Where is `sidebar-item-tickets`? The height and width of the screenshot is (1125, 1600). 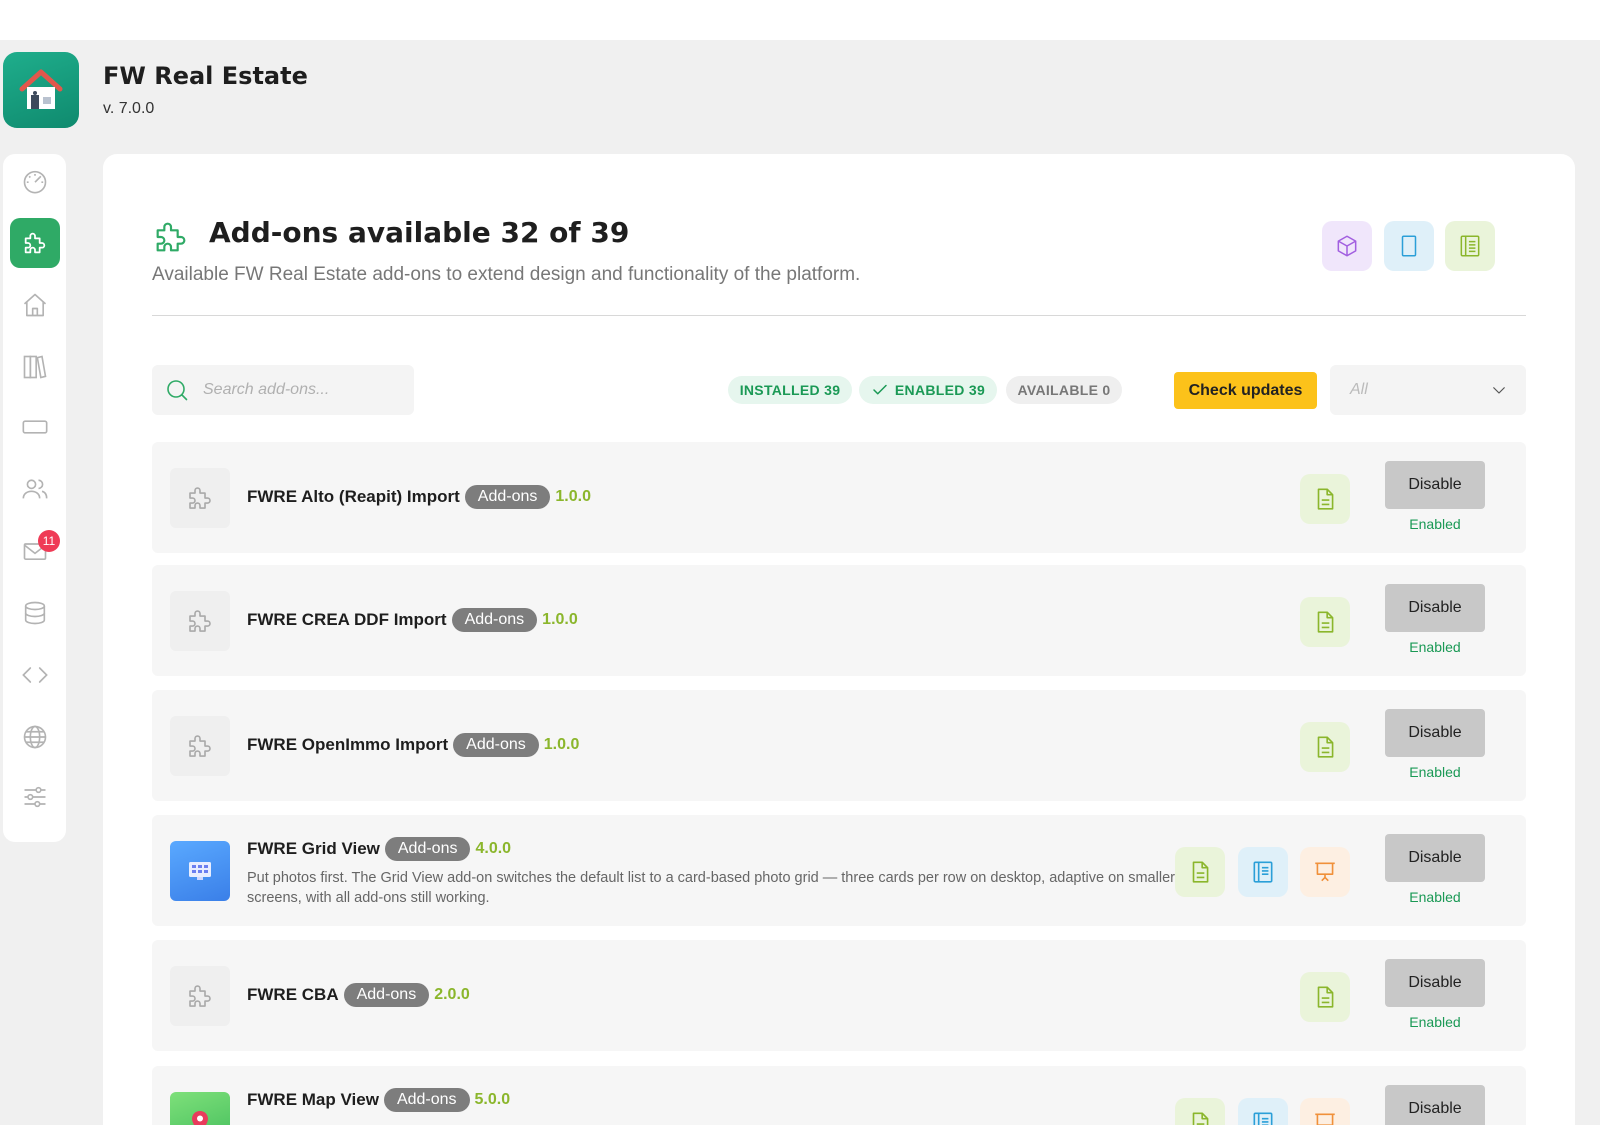
sidebar-item-tickets is located at coordinates (35, 427).